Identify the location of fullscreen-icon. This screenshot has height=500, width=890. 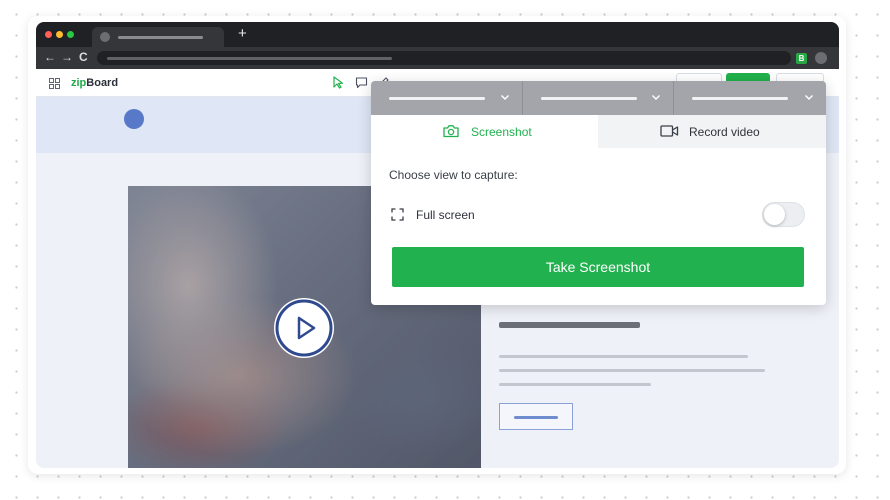
(397, 214).